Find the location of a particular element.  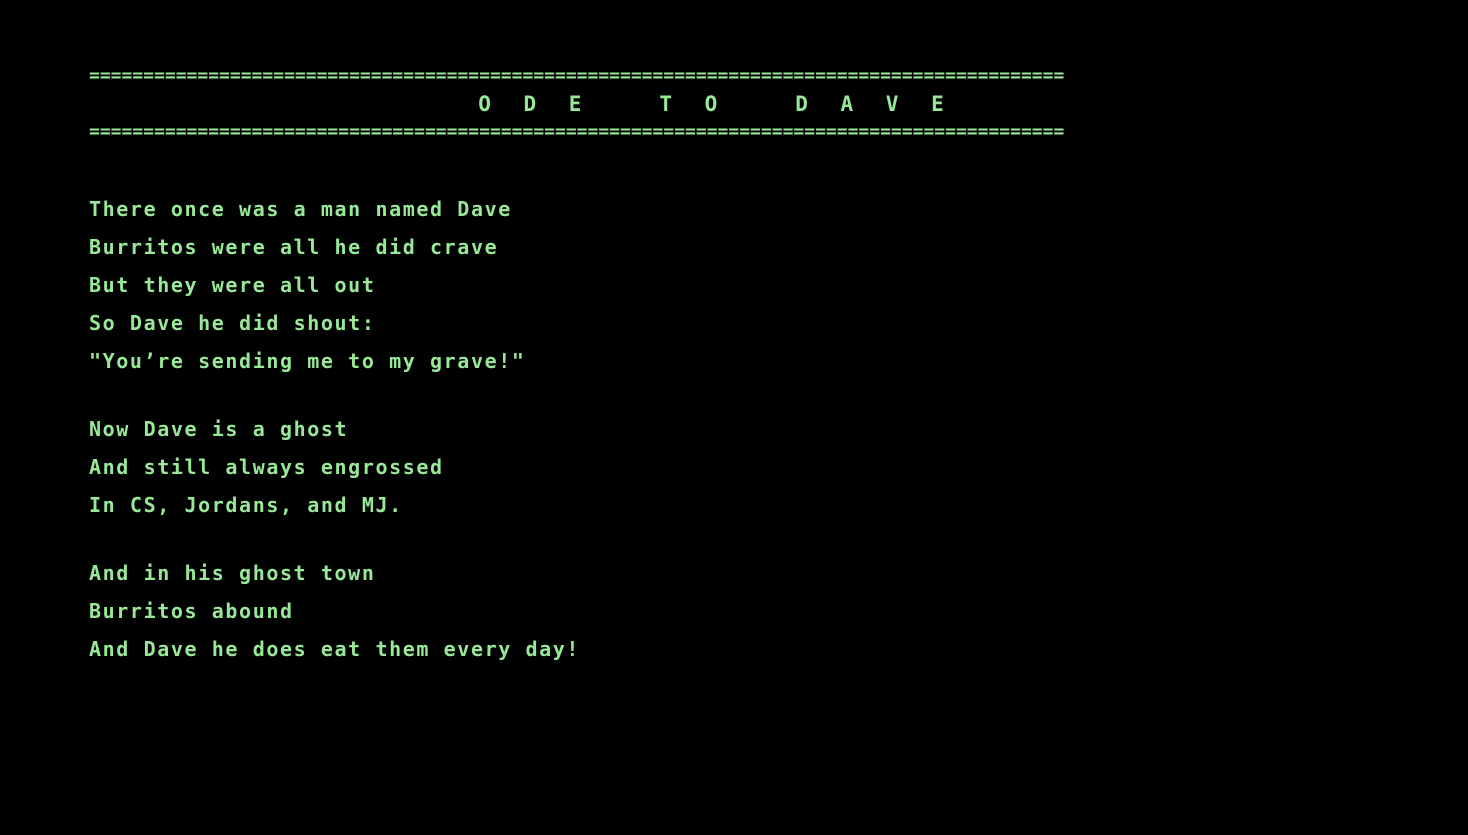

poem-line: There once was a man named Dave is located at coordinates (300, 209).